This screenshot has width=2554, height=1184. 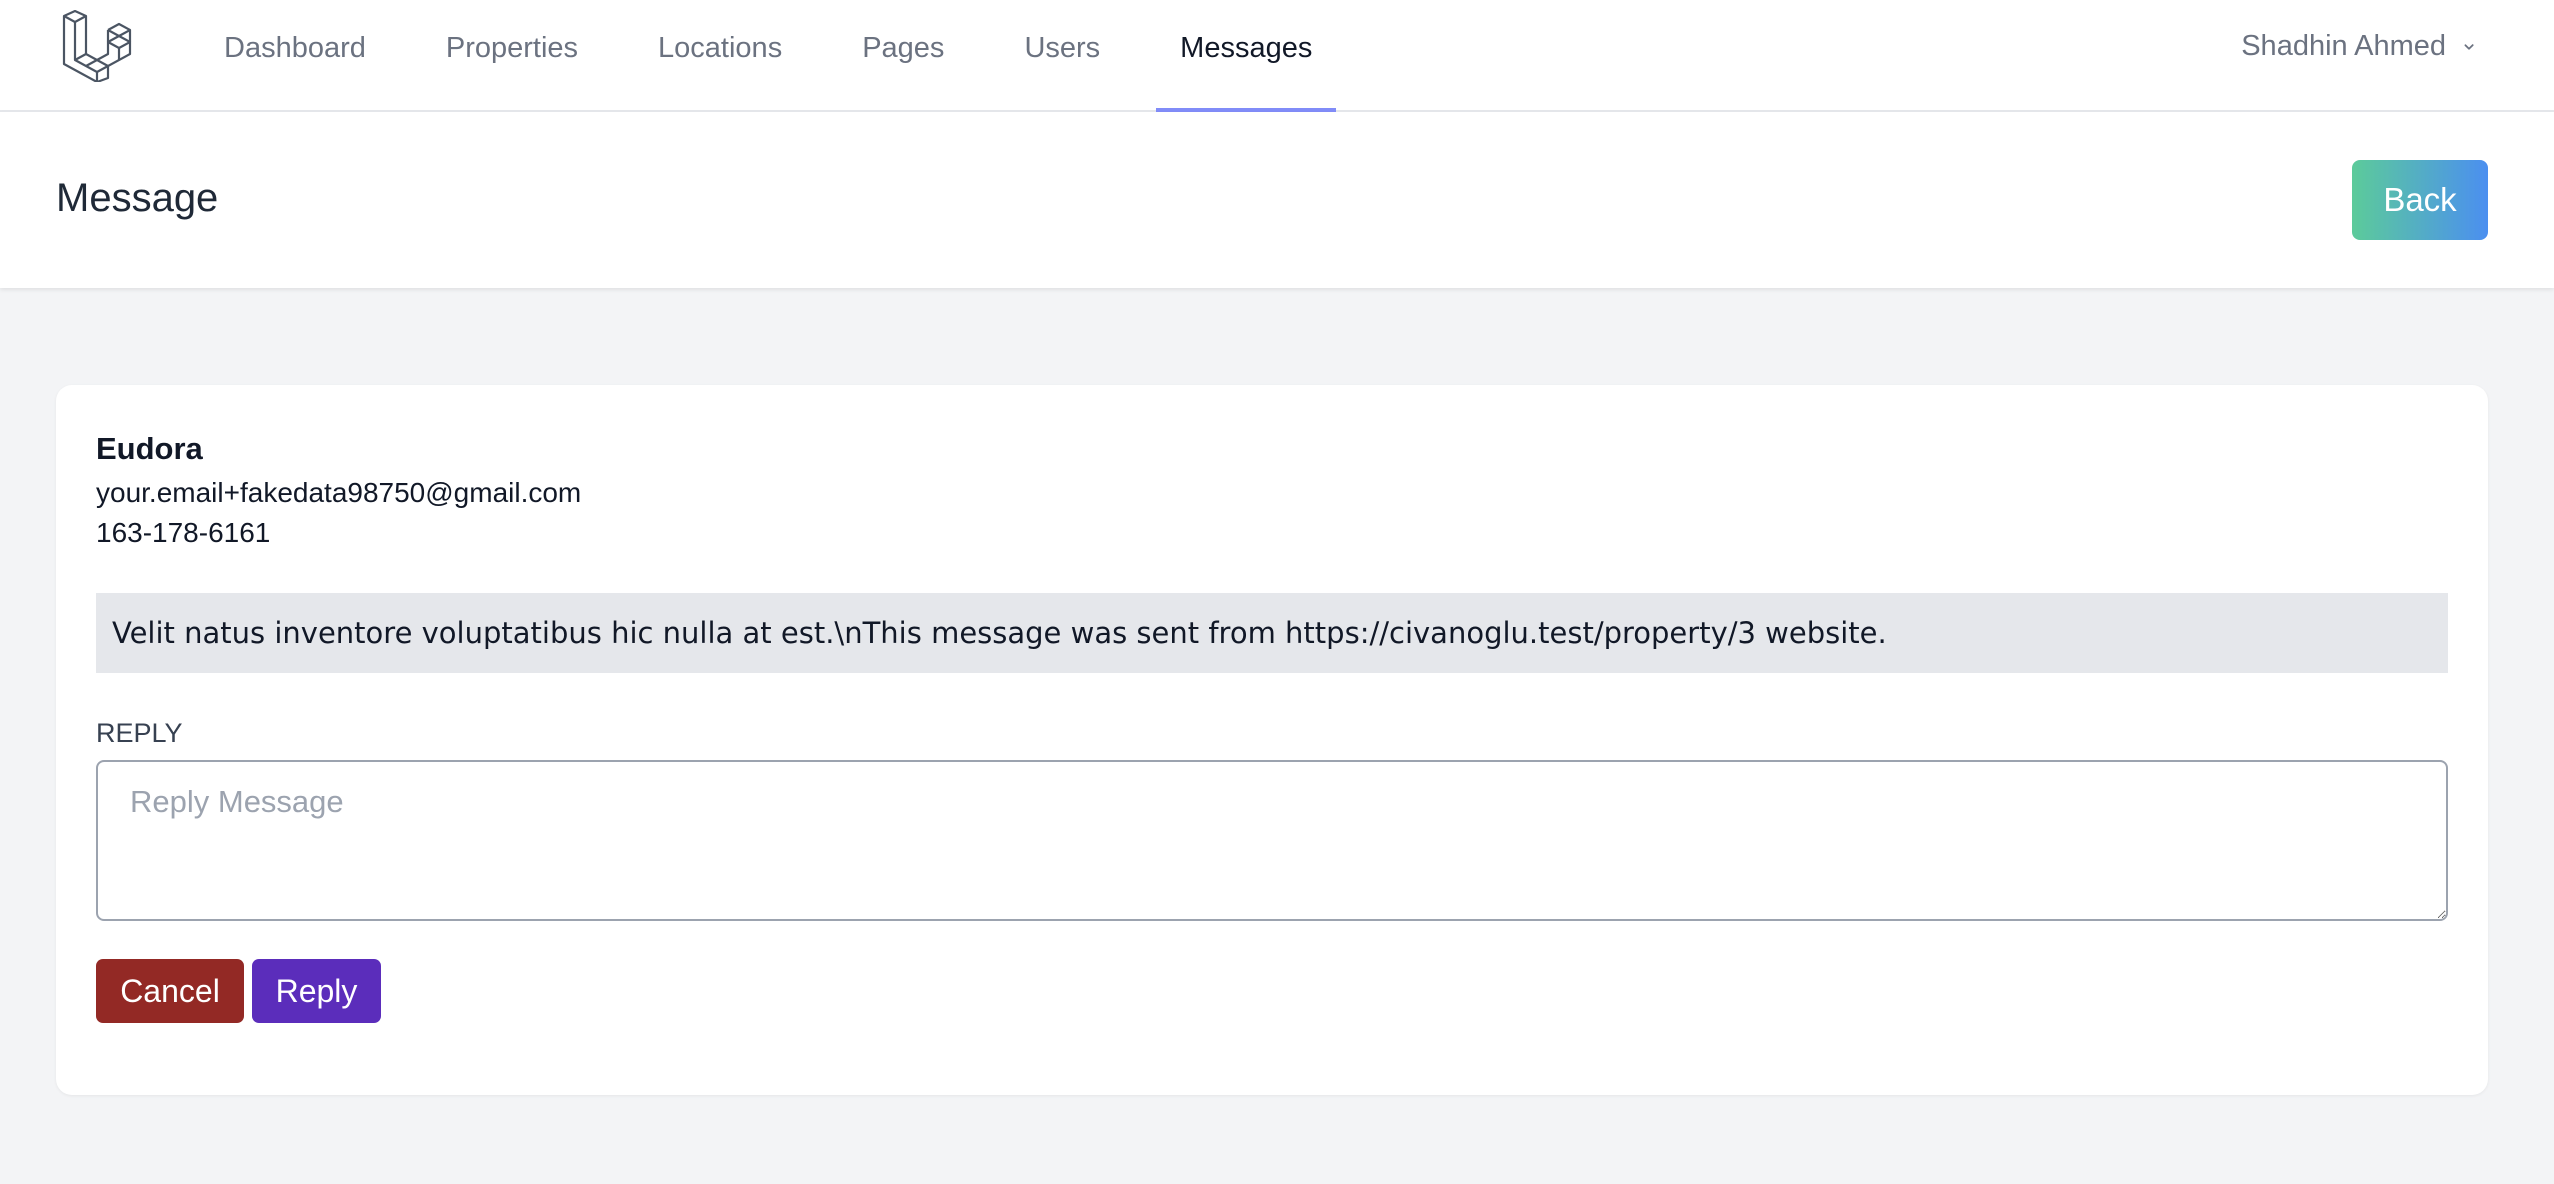 What do you see at coordinates (149, 448) in the screenshot?
I see `sender-name: Eudora` at bounding box center [149, 448].